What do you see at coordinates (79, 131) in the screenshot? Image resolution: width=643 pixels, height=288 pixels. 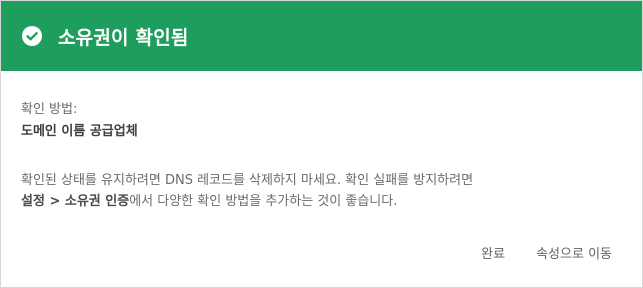 I see `verification-method-value: 도메인 이름 공급업체` at bounding box center [79, 131].